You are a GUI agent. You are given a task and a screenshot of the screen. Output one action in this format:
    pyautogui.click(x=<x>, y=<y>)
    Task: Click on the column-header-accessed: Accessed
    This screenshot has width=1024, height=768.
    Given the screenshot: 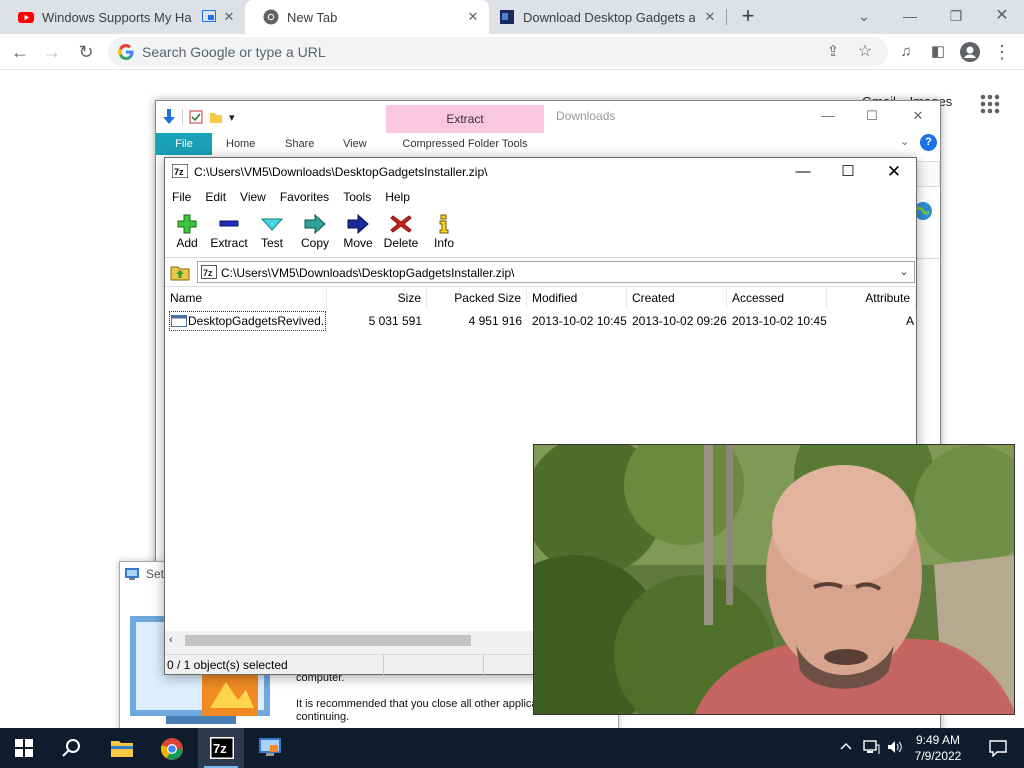 What is the action you would take?
    pyautogui.click(x=777, y=298)
    